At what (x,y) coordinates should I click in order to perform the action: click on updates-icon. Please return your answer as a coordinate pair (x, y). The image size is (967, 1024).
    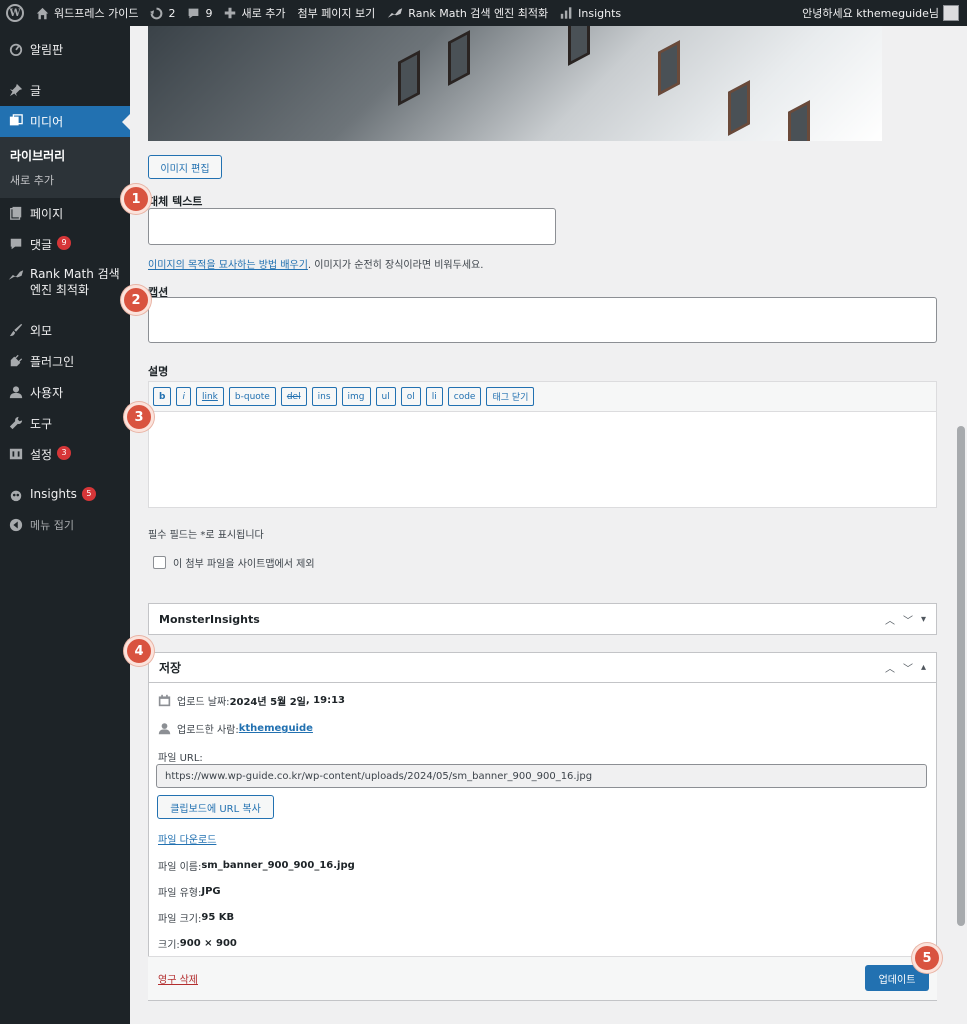
    Looking at the image, I should click on (156, 13).